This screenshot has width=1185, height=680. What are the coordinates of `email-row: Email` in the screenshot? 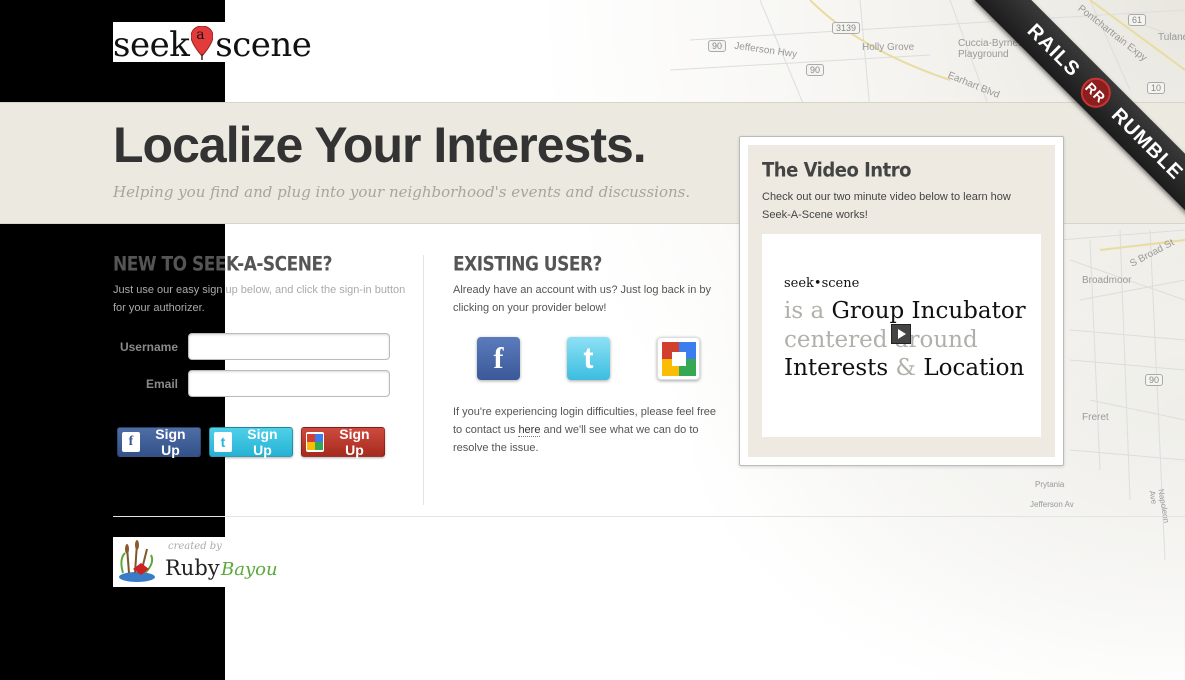 It's located at (251, 383).